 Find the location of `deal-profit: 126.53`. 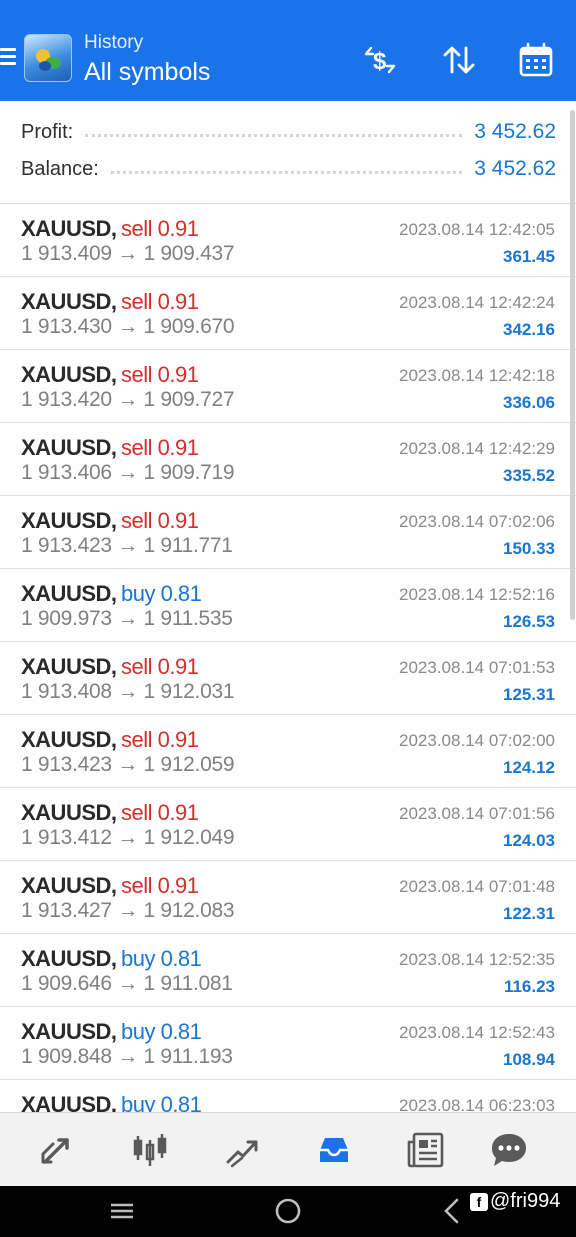

deal-profit: 126.53 is located at coordinates (529, 621).